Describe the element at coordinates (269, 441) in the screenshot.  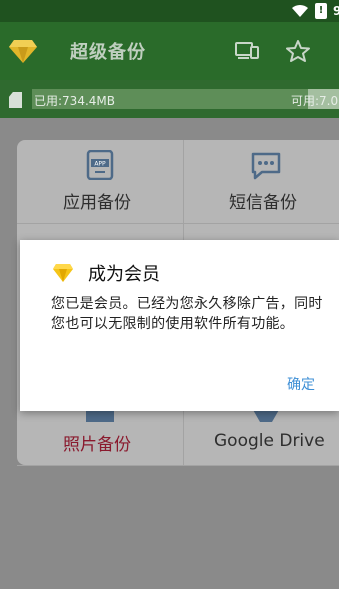
I see `google-drive-label: Google Drive` at that location.